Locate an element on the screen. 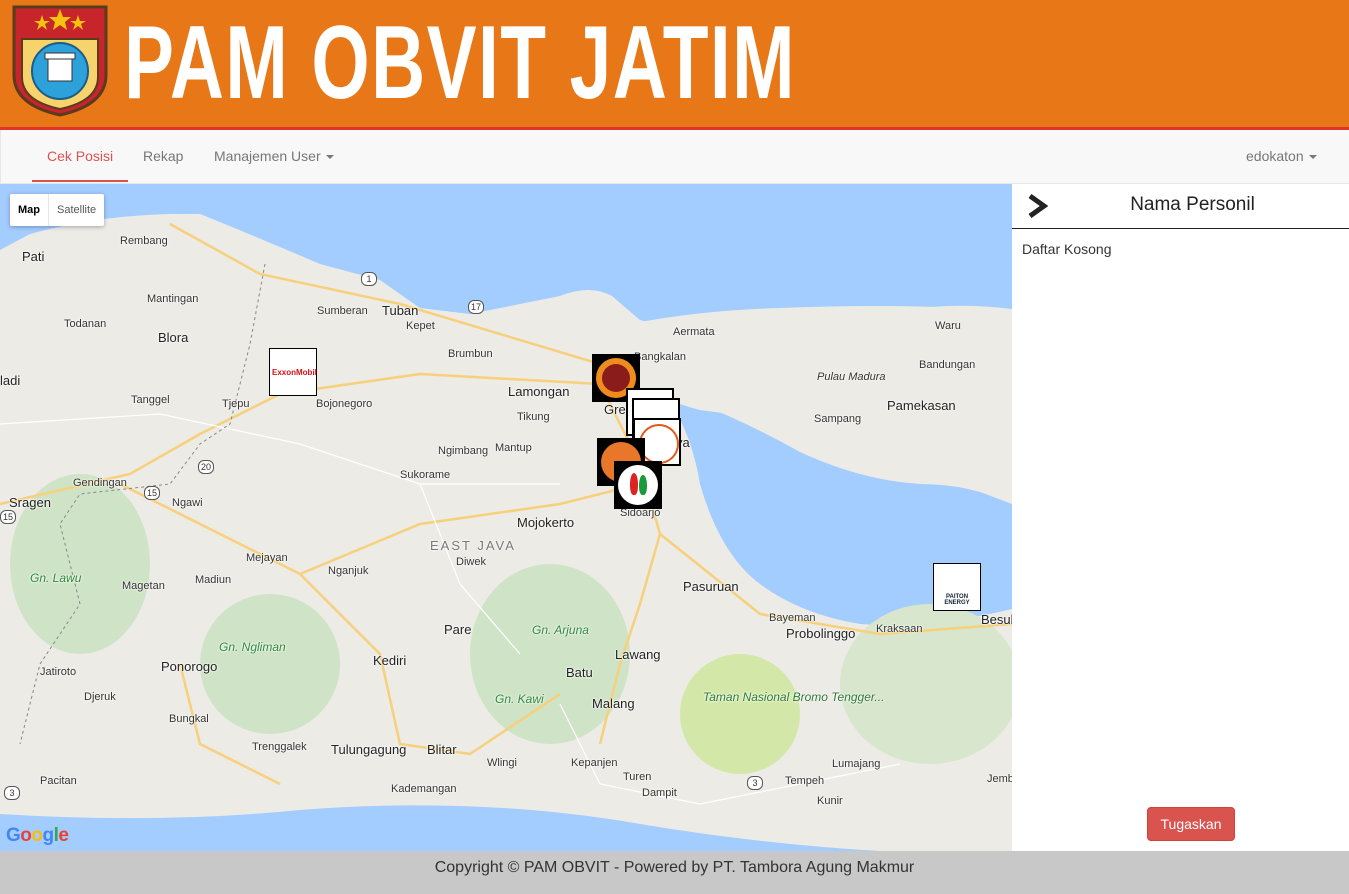  map-label: Gn. Lawu is located at coordinates (56, 578).